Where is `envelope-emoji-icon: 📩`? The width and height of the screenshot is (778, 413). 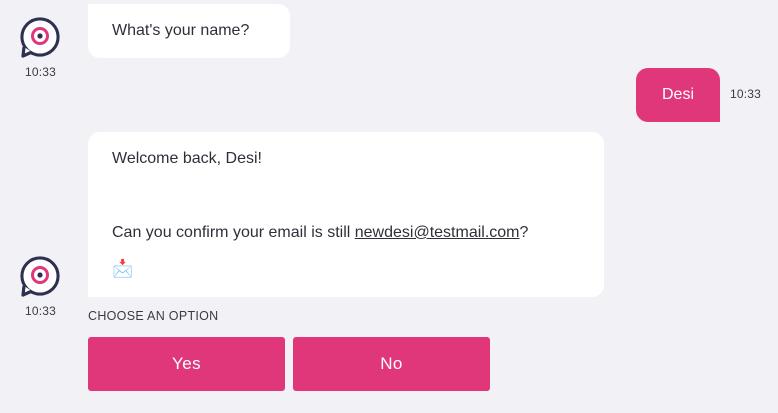
envelope-emoji-icon: 📩 is located at coordinates (123, 268).